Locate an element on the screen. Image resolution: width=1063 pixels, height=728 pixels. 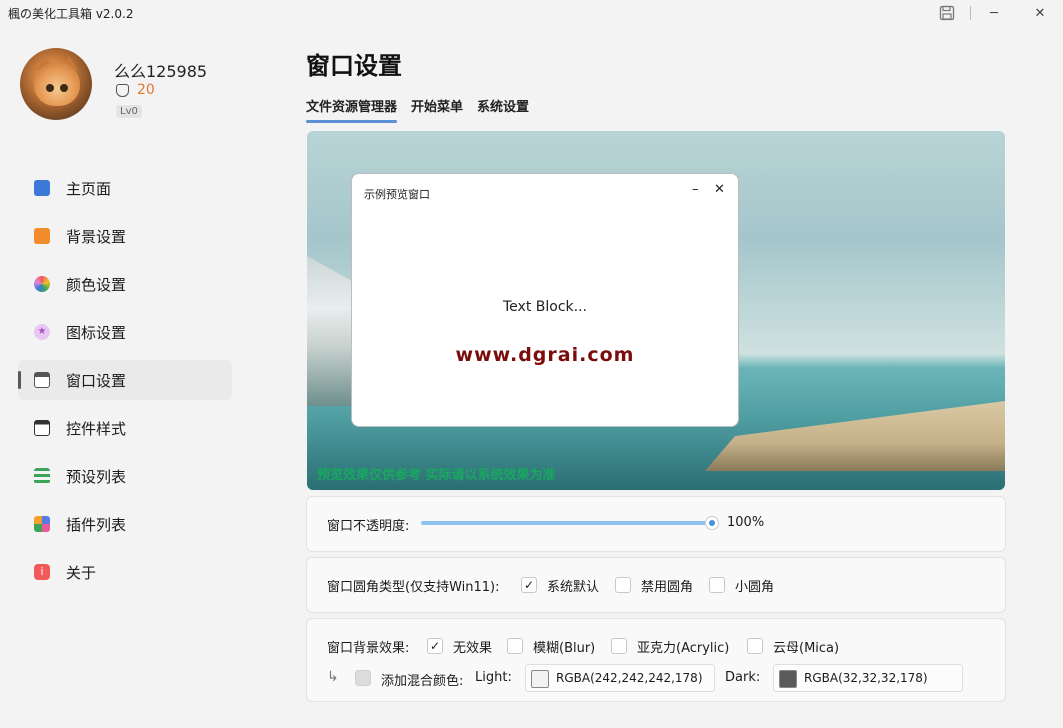
sidebar-item-about: i 关于 is located at coordinates (125, 572).